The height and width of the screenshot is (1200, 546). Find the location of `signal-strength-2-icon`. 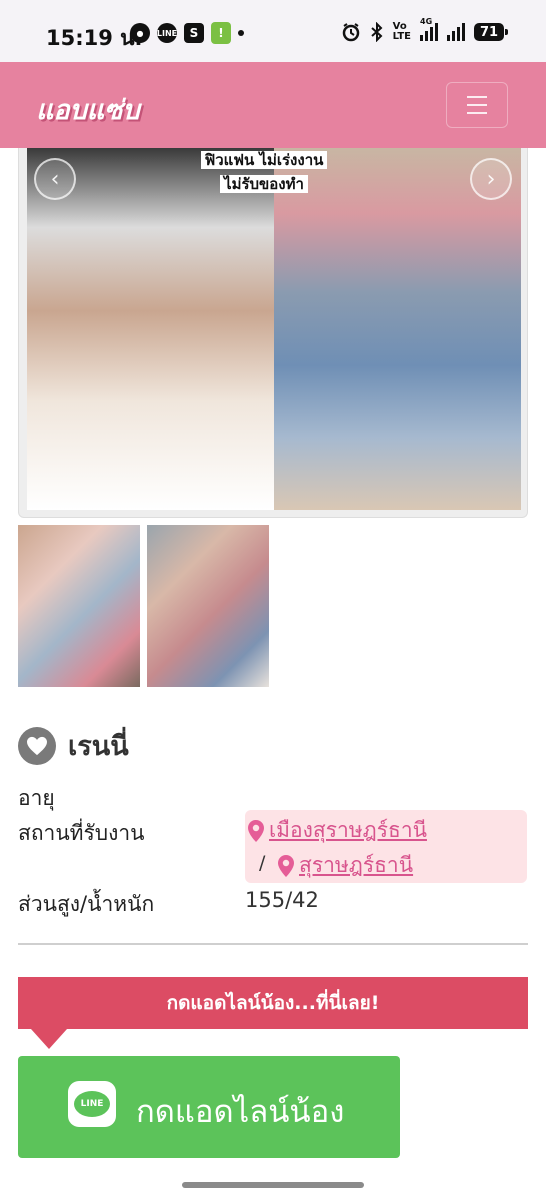

signal-strength-2-icon is located at coordinates (456, 32).